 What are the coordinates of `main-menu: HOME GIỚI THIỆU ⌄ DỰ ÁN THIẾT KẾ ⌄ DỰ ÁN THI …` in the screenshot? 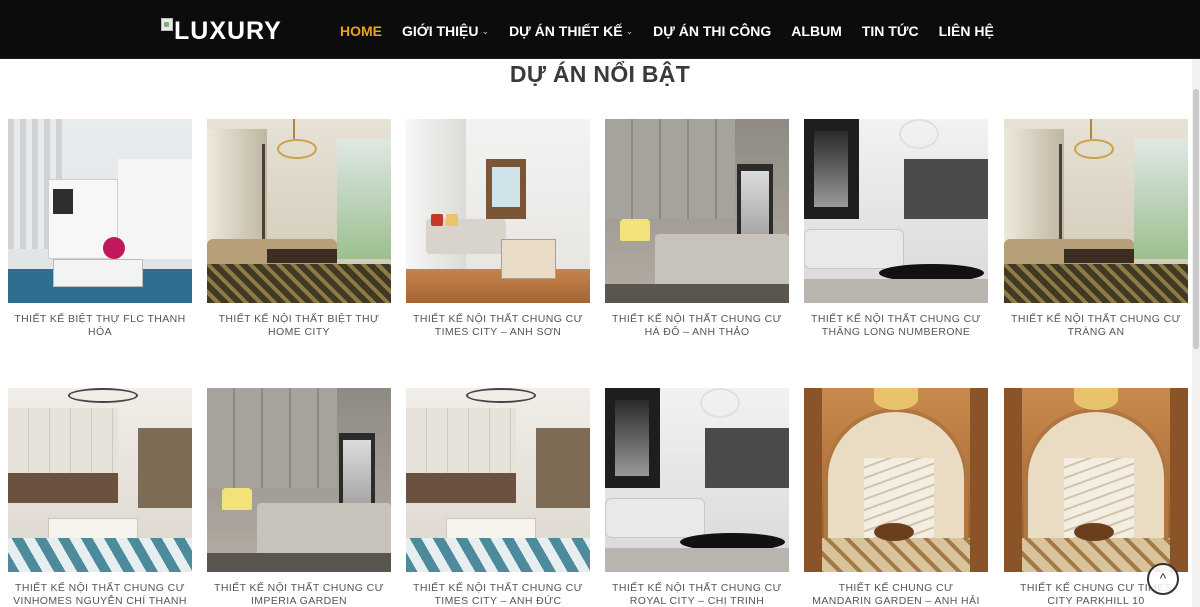 It's located at (677, 31).